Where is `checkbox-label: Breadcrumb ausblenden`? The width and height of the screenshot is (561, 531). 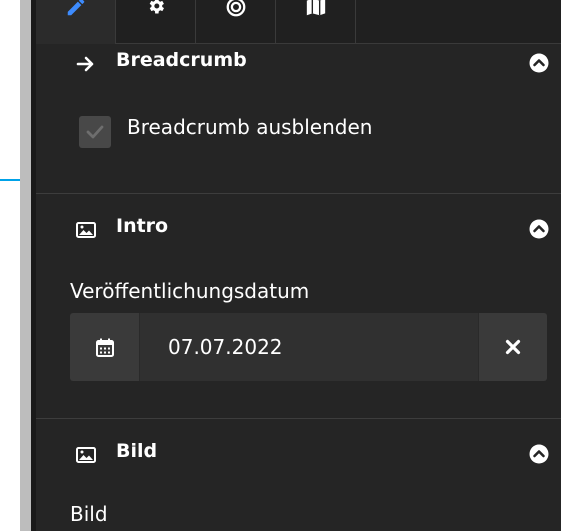 checkbox-label: Breadcrumb ausblenden is located at coordinates (250, 127).